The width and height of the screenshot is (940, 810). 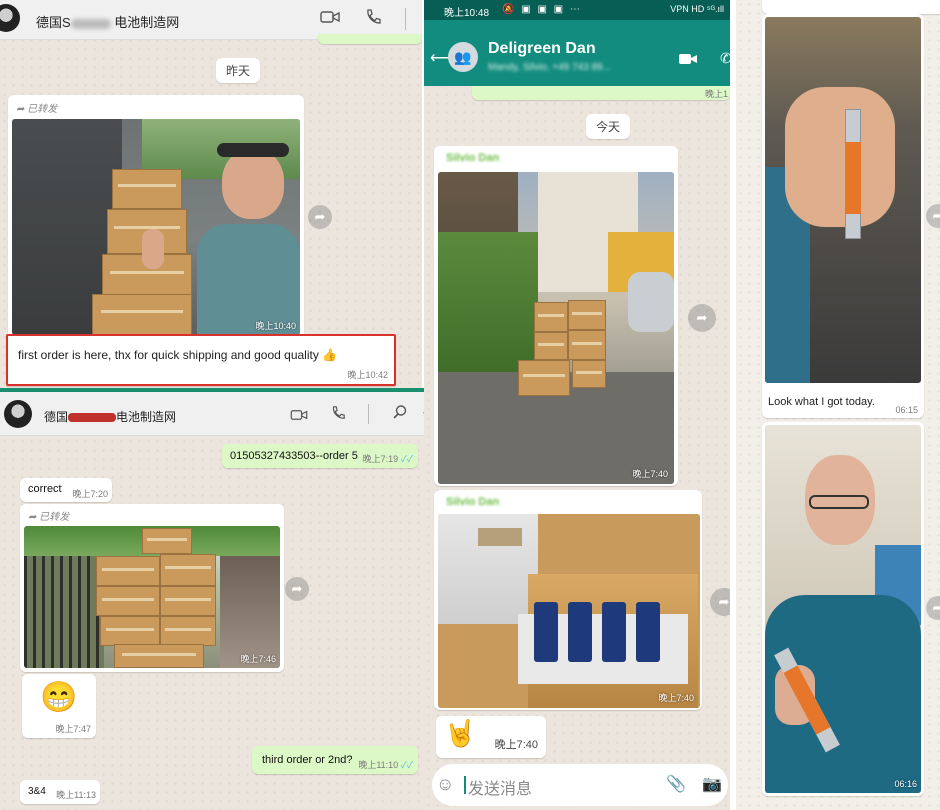 I want to click on title-suffix-2: 电池制造网, so click(x=146, y=417).